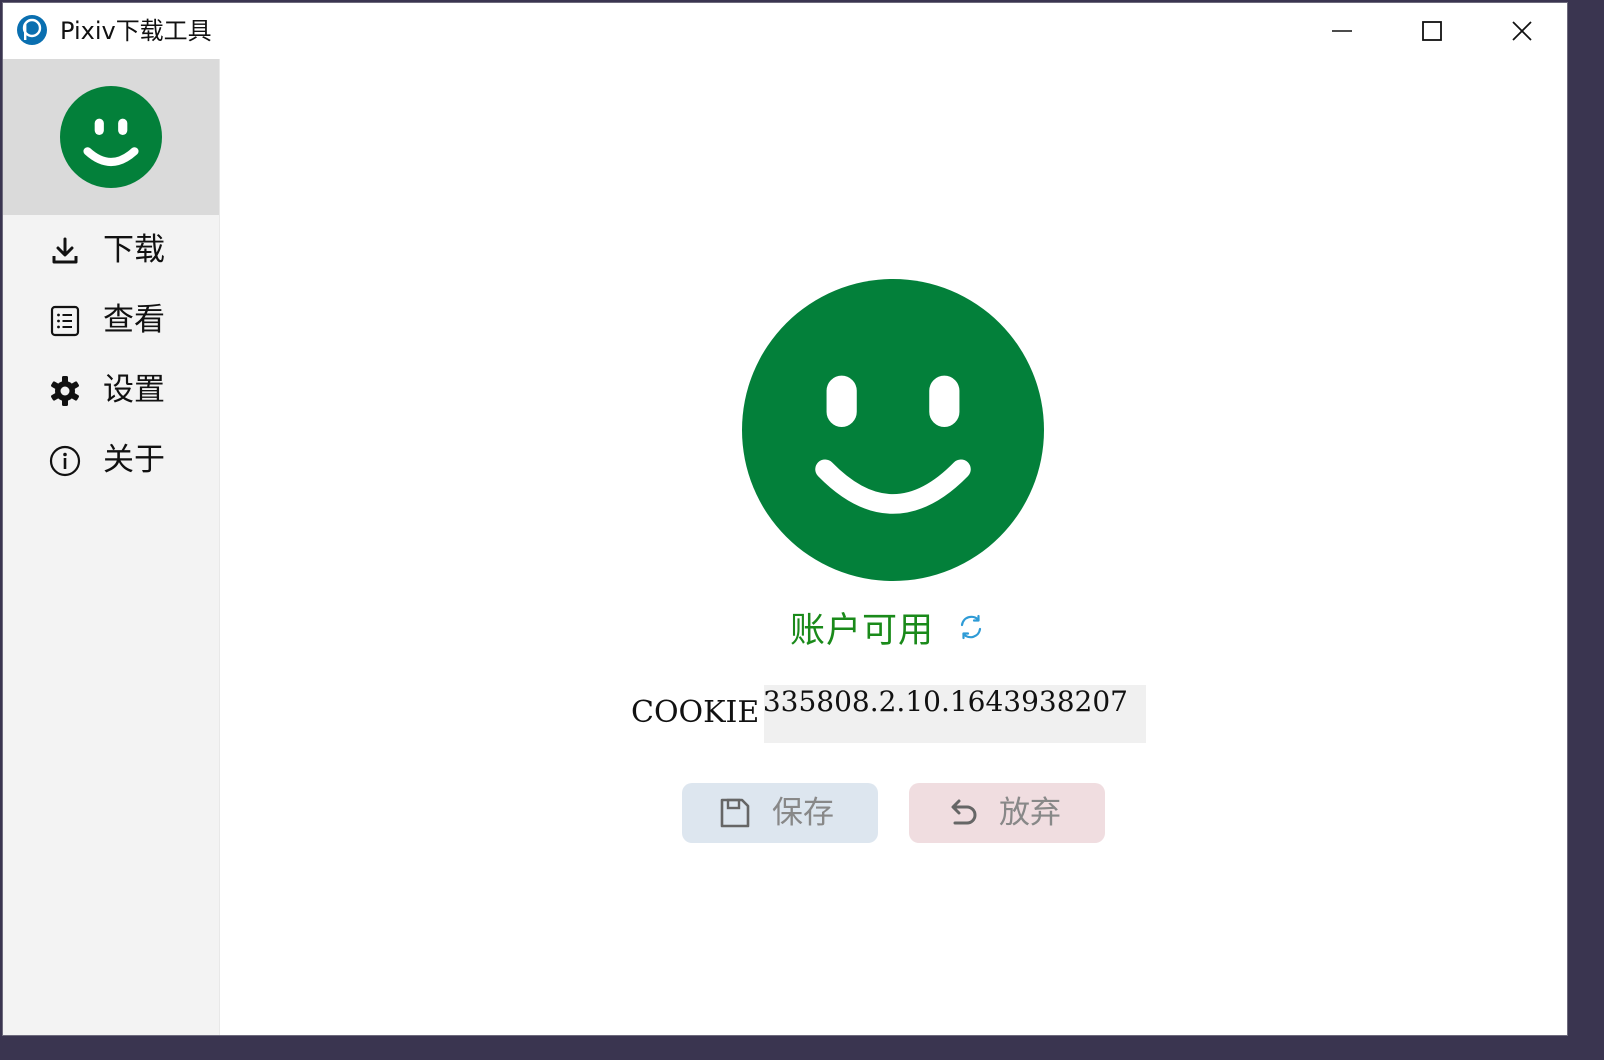 Image resolution: width=1604 pixels, height=1060 pixels. I want to click on cookie-label: COOKIE, so click(695, 712).